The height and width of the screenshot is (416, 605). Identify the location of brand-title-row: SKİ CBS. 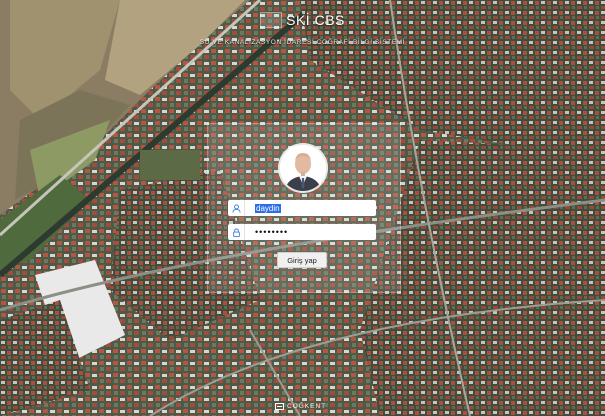
(302, 20).